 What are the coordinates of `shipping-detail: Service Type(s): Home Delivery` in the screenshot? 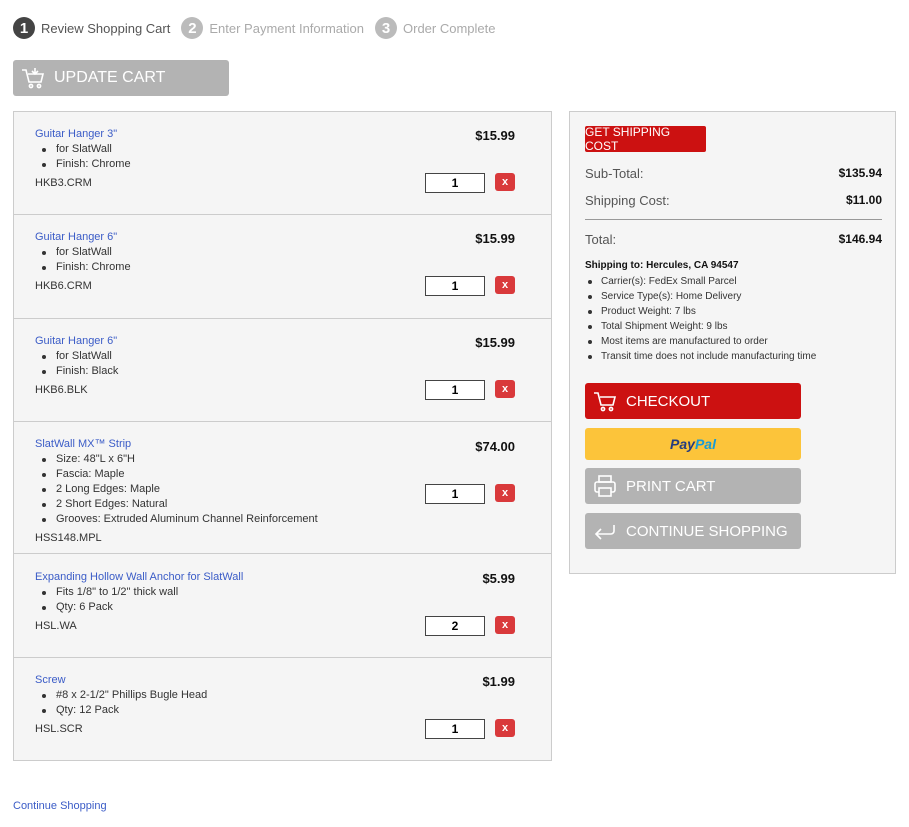 It's located at (701, 296).